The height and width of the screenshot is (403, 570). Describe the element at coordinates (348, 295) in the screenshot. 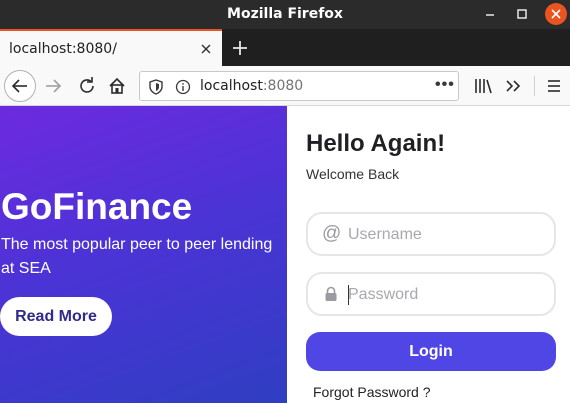

I see `text-caret` at that location.